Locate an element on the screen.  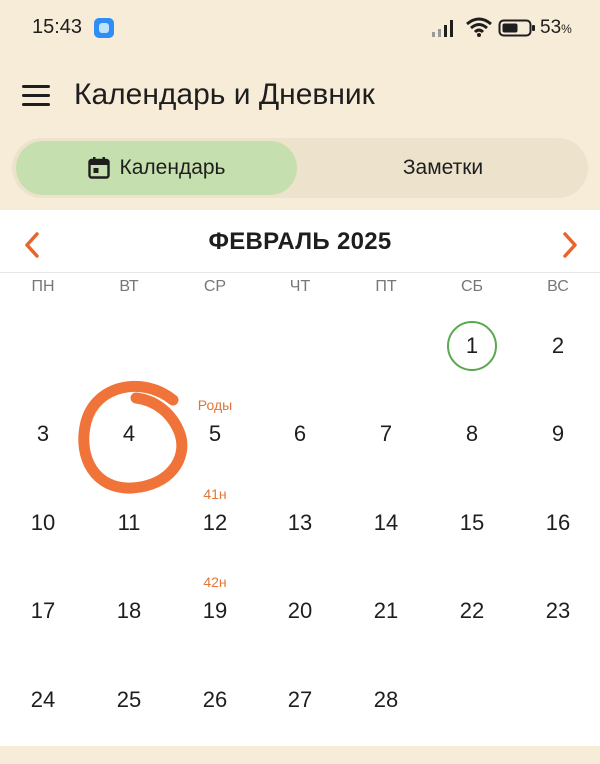
header-divider is located at coordinates (300, 272).